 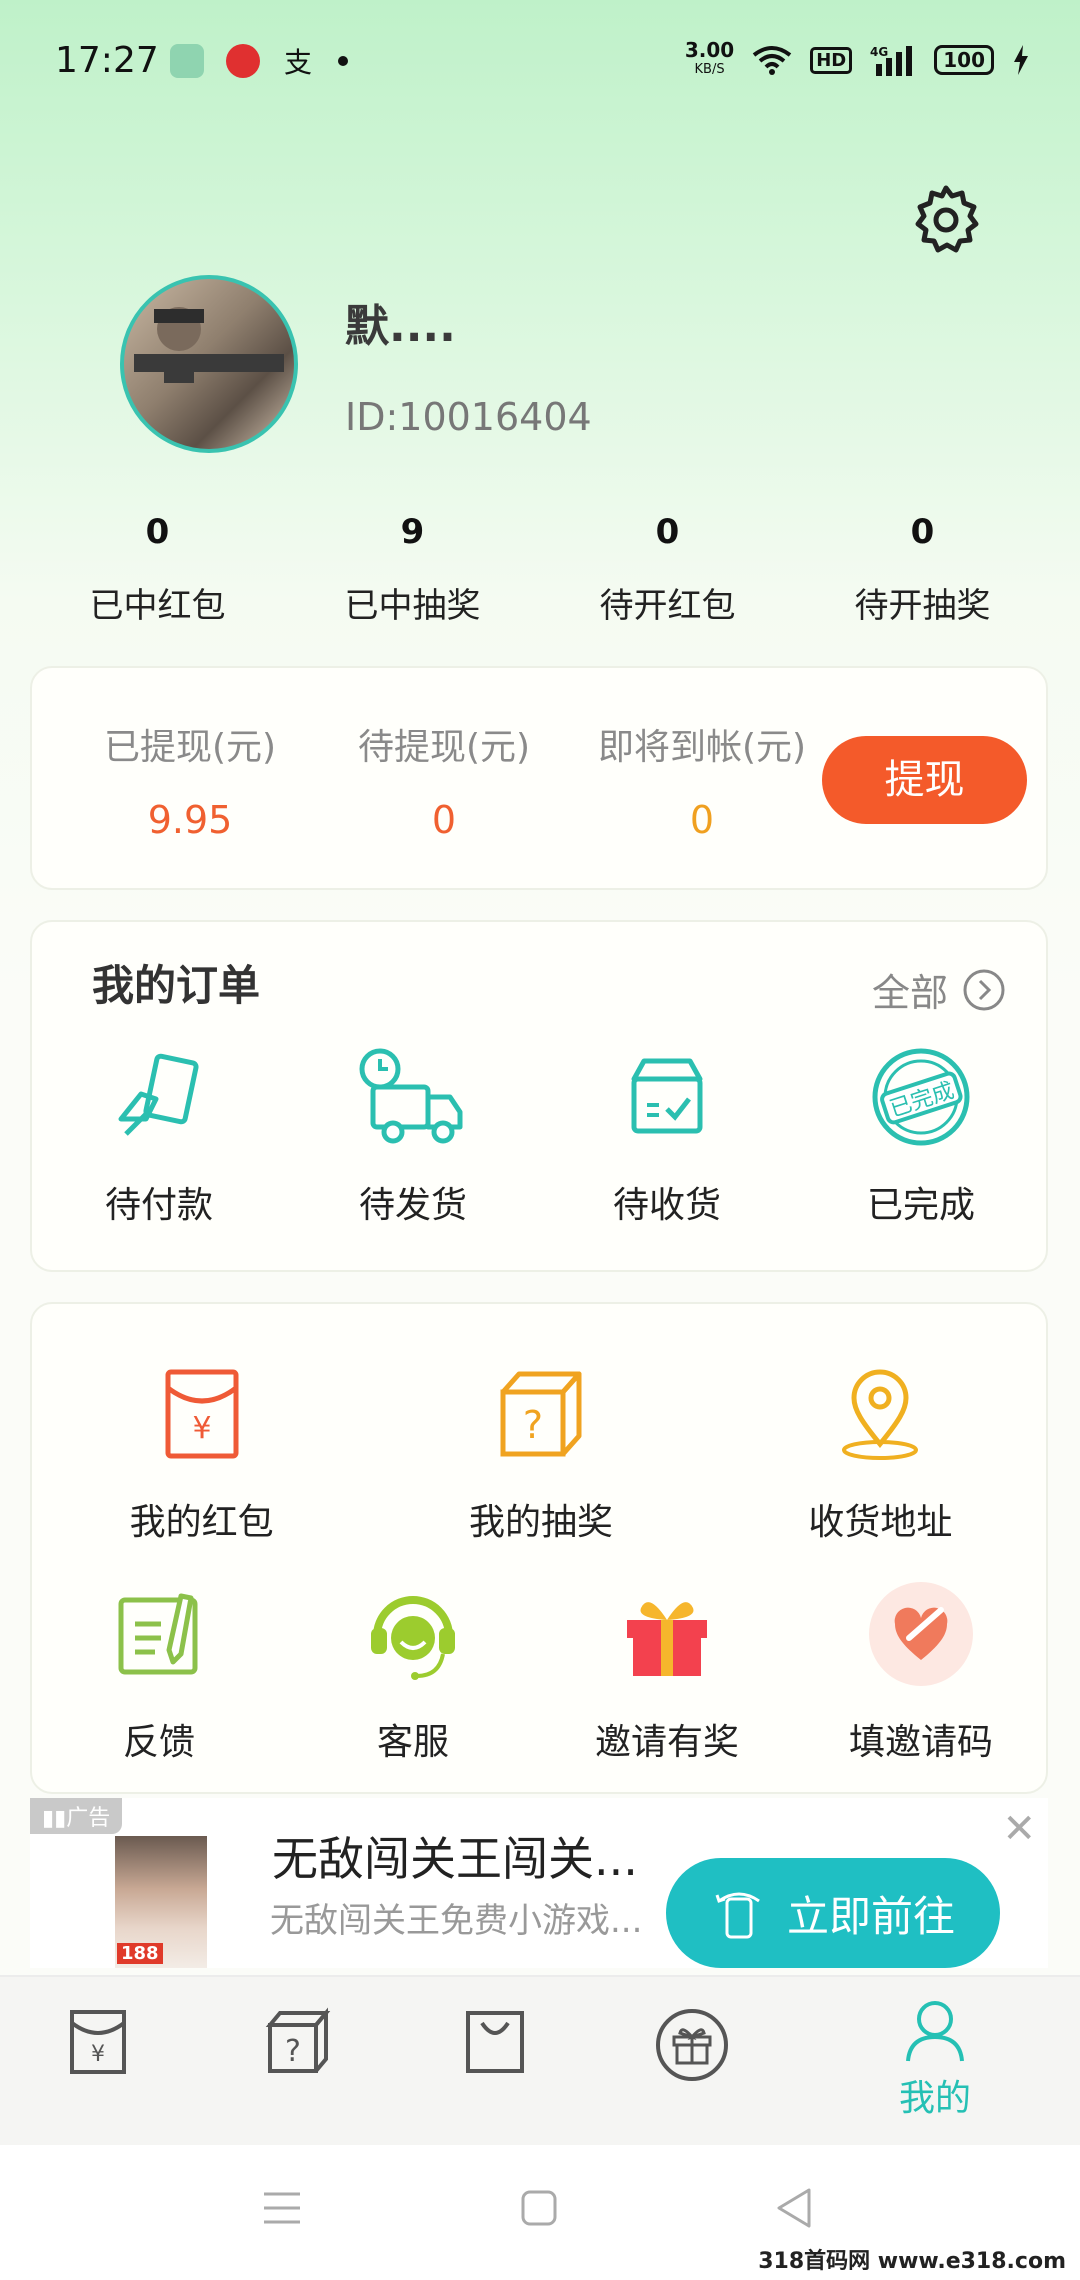 I want to click on alipay-icon: 支, so click(x=298, y=62).